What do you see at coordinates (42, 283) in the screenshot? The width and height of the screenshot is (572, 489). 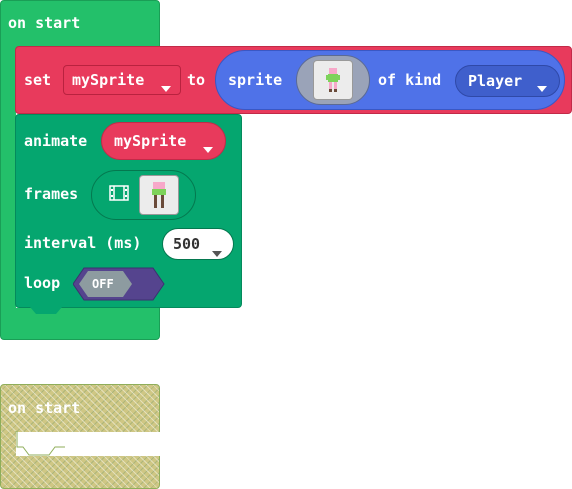 I see `loop-keyword: loop` at bounding box center [42, 283].